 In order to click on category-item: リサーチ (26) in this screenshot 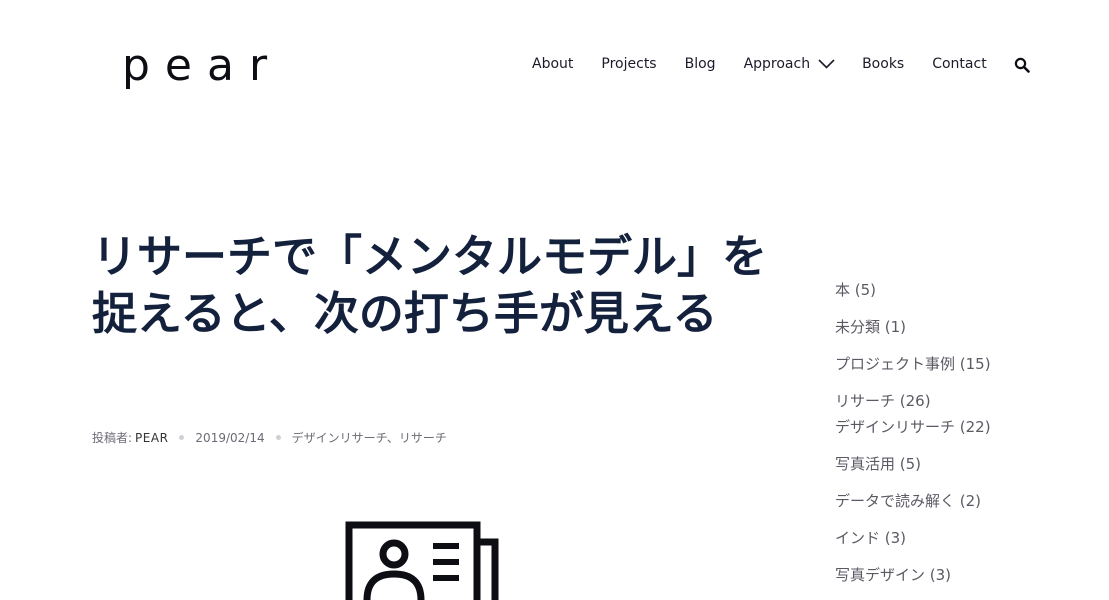, I will do `click(955, 401)`.